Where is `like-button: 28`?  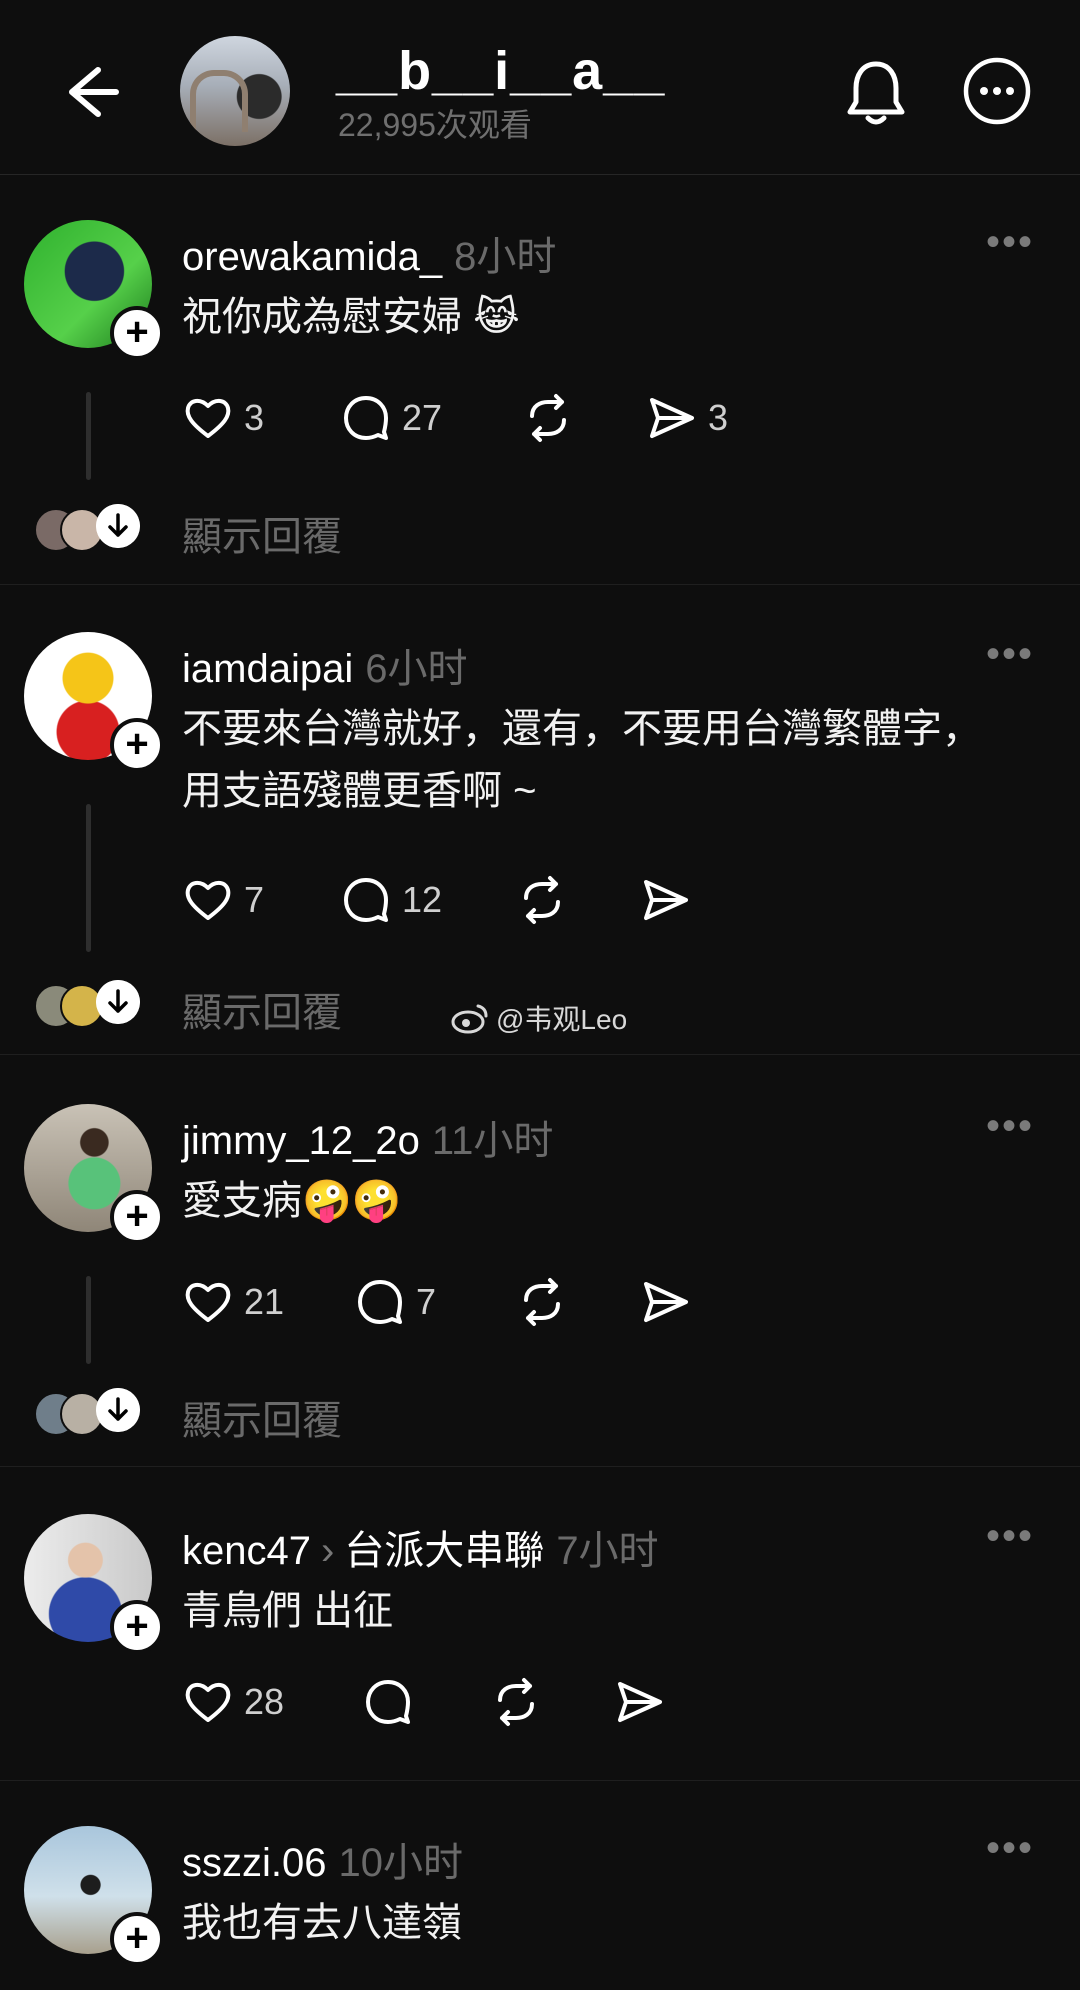 like-button: 28 is located at coordinates (233, 1702).